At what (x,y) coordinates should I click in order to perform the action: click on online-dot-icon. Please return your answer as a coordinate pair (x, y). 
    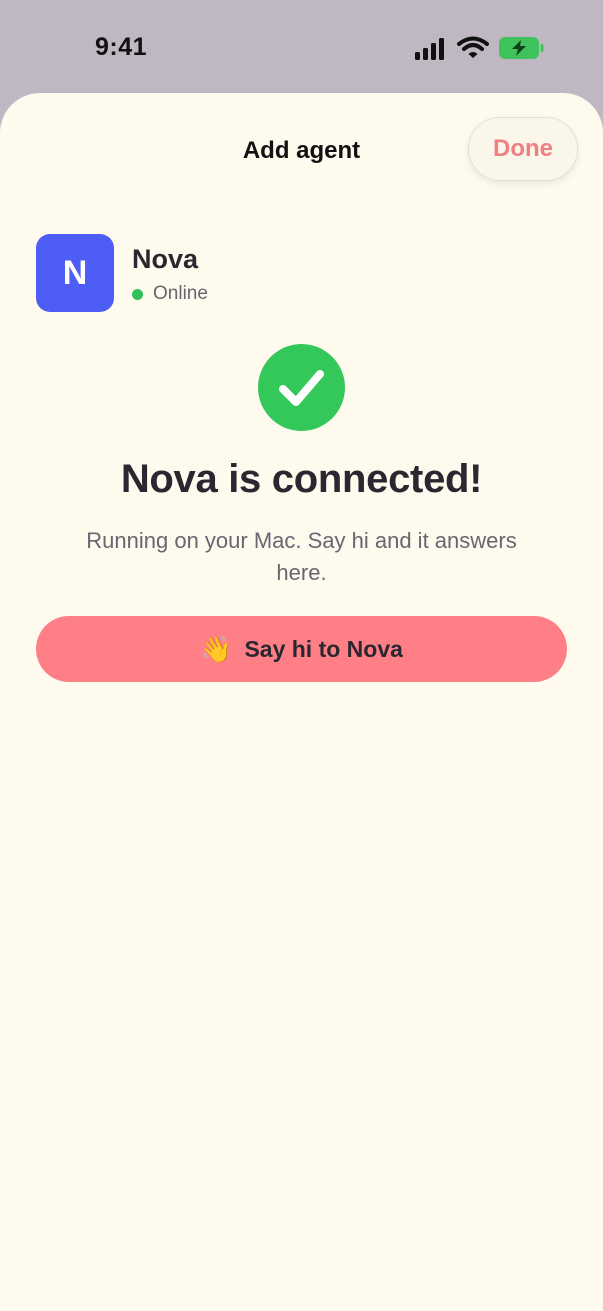
    Looking at the image, I should click on (137, 294).